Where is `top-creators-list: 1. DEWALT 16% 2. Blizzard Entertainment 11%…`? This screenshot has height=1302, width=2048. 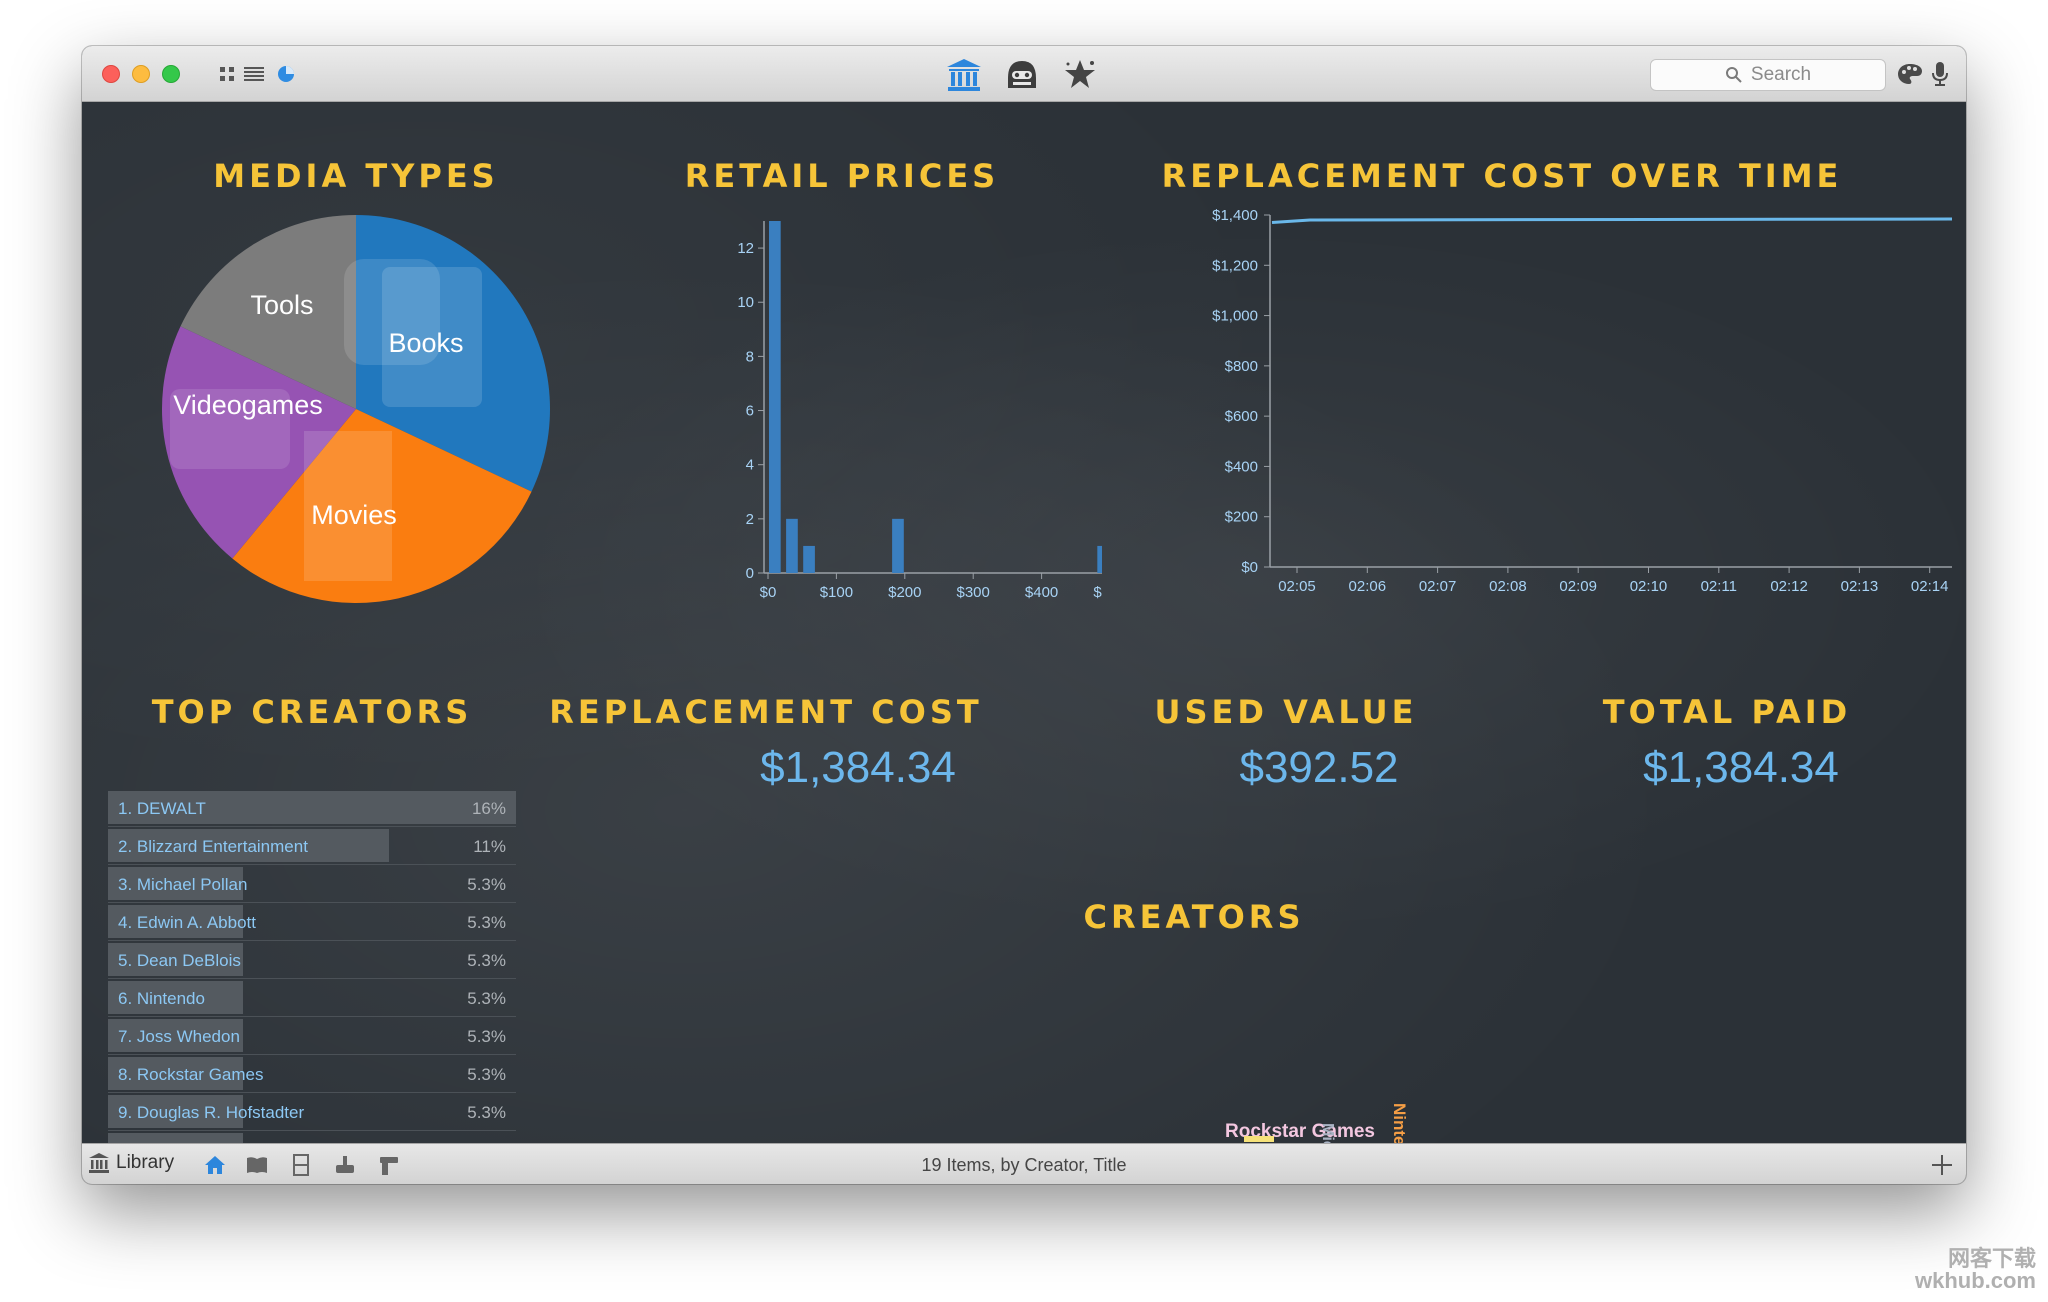
top-creators-list: 1. DEWALT 16% 2. Blizzard Entertainment 11%… is located at coordinates (312, 966).